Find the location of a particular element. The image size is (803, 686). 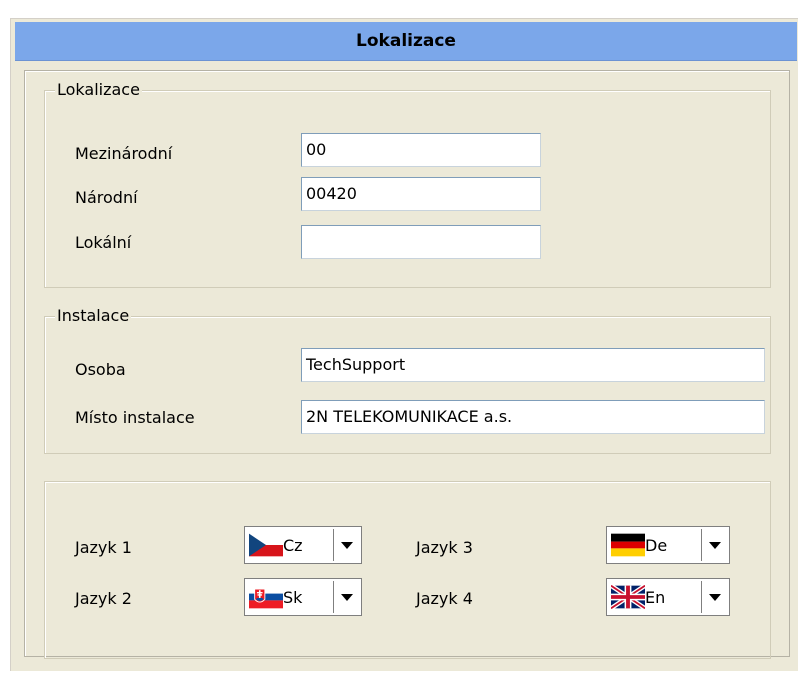

installation-legend: Instalace is located at coordinates (93, 316).